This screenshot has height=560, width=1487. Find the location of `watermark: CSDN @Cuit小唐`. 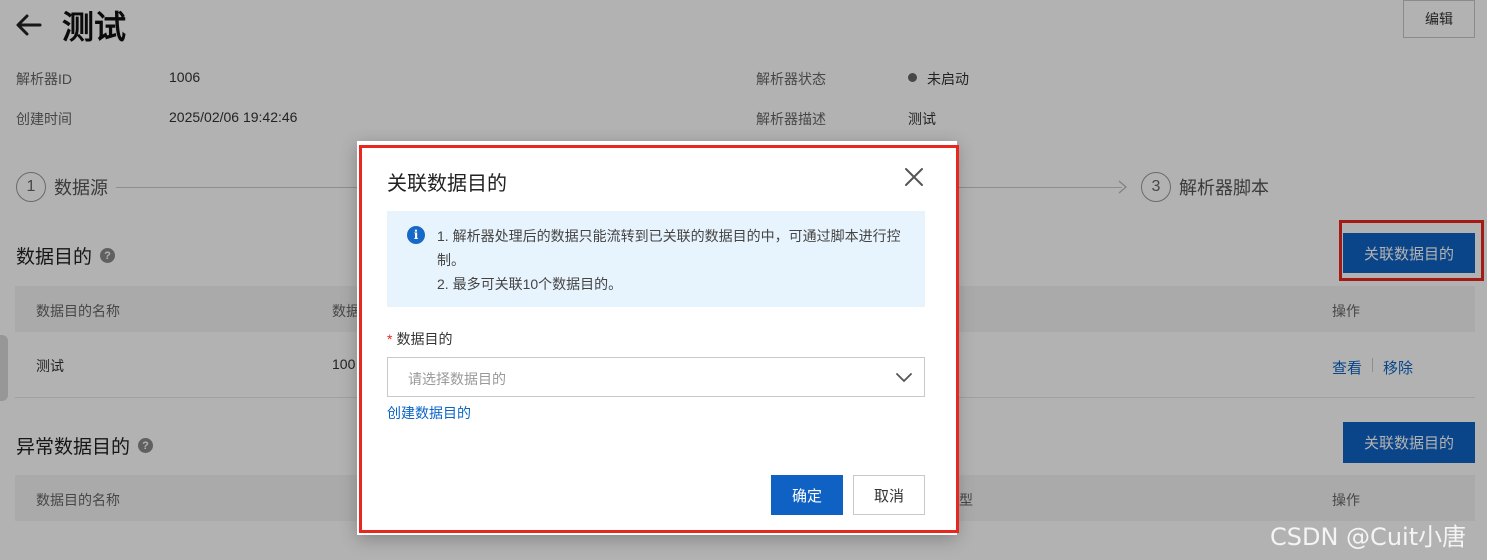

watermark: CSDN @Cuit小唐 is located at coordinates (1368, 537).